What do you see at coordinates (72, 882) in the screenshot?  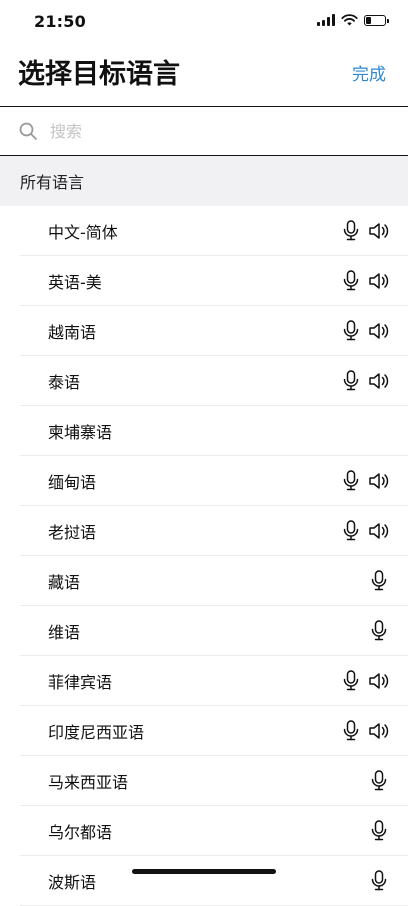 I see `language-name: 波斯语` at bounding box center [72, 882].